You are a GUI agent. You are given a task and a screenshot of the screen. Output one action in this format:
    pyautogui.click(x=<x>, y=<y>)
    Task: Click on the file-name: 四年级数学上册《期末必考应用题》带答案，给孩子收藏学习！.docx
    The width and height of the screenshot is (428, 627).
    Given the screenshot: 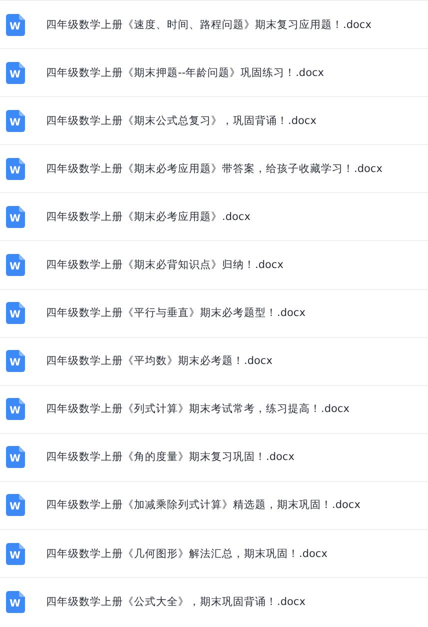 What is the action you would take?
    pyautogui.click(x=214, y=169)
    